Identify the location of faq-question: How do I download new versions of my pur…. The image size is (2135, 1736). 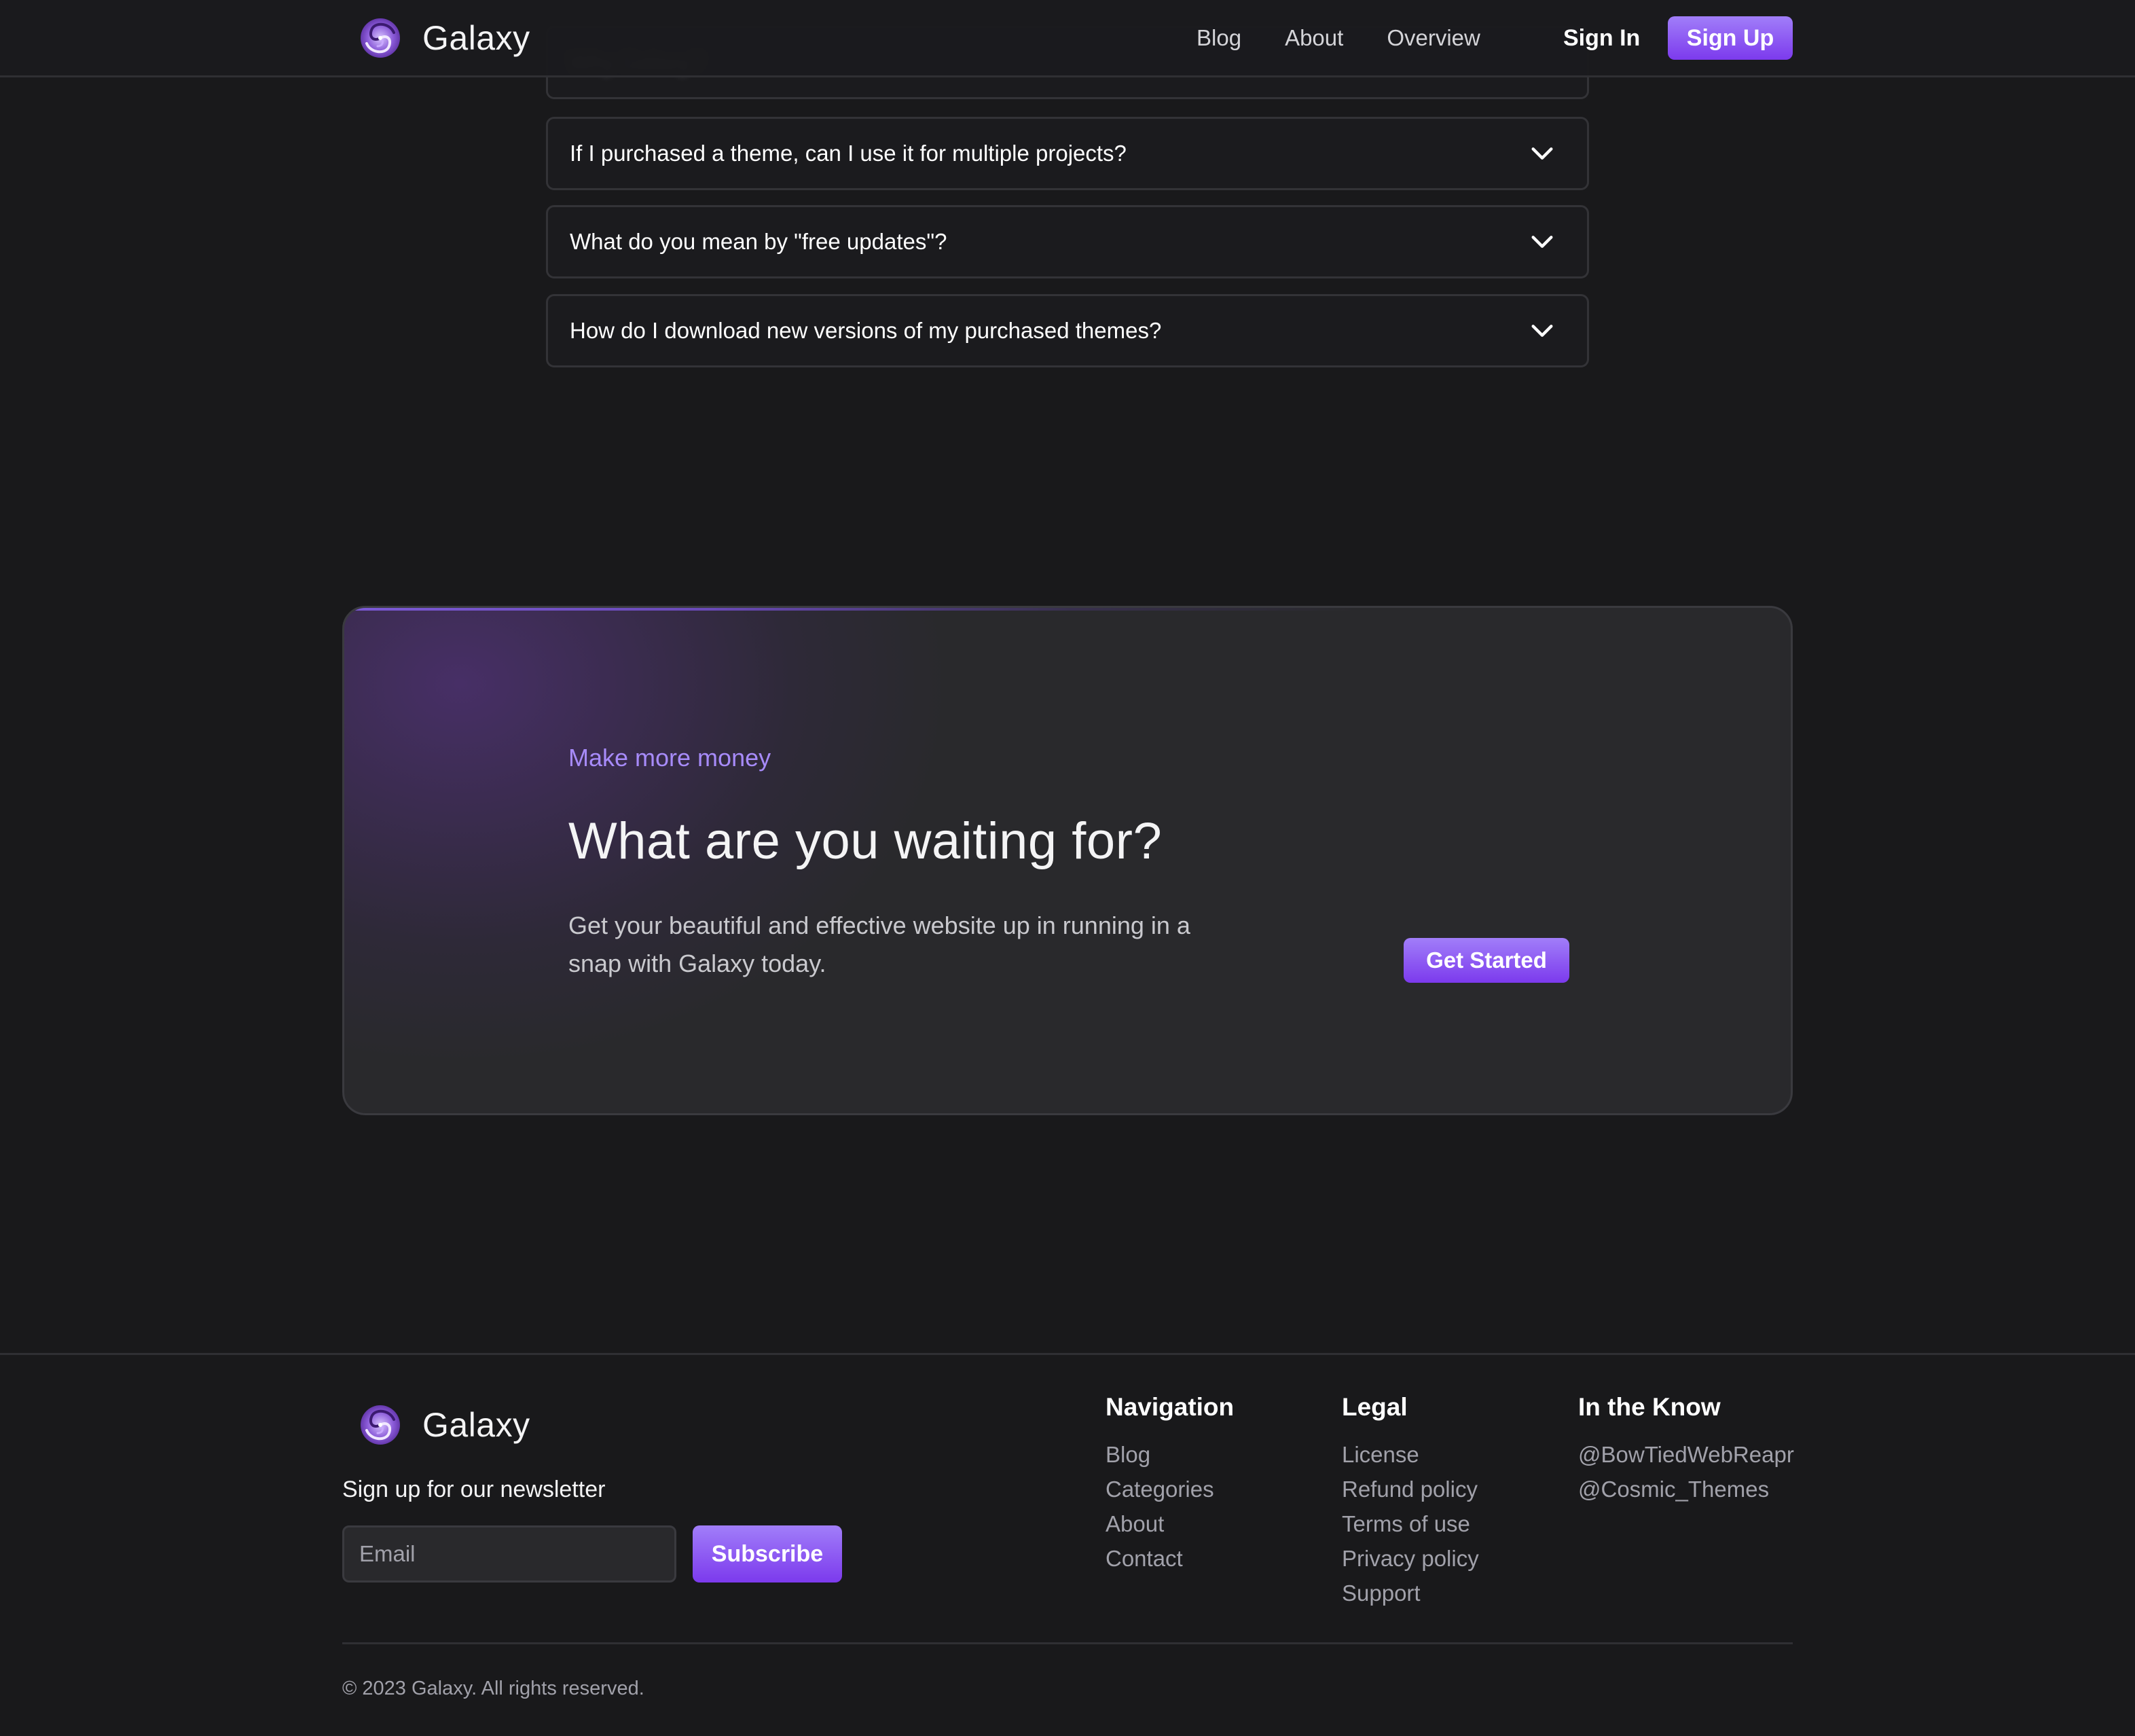
(866, 330).